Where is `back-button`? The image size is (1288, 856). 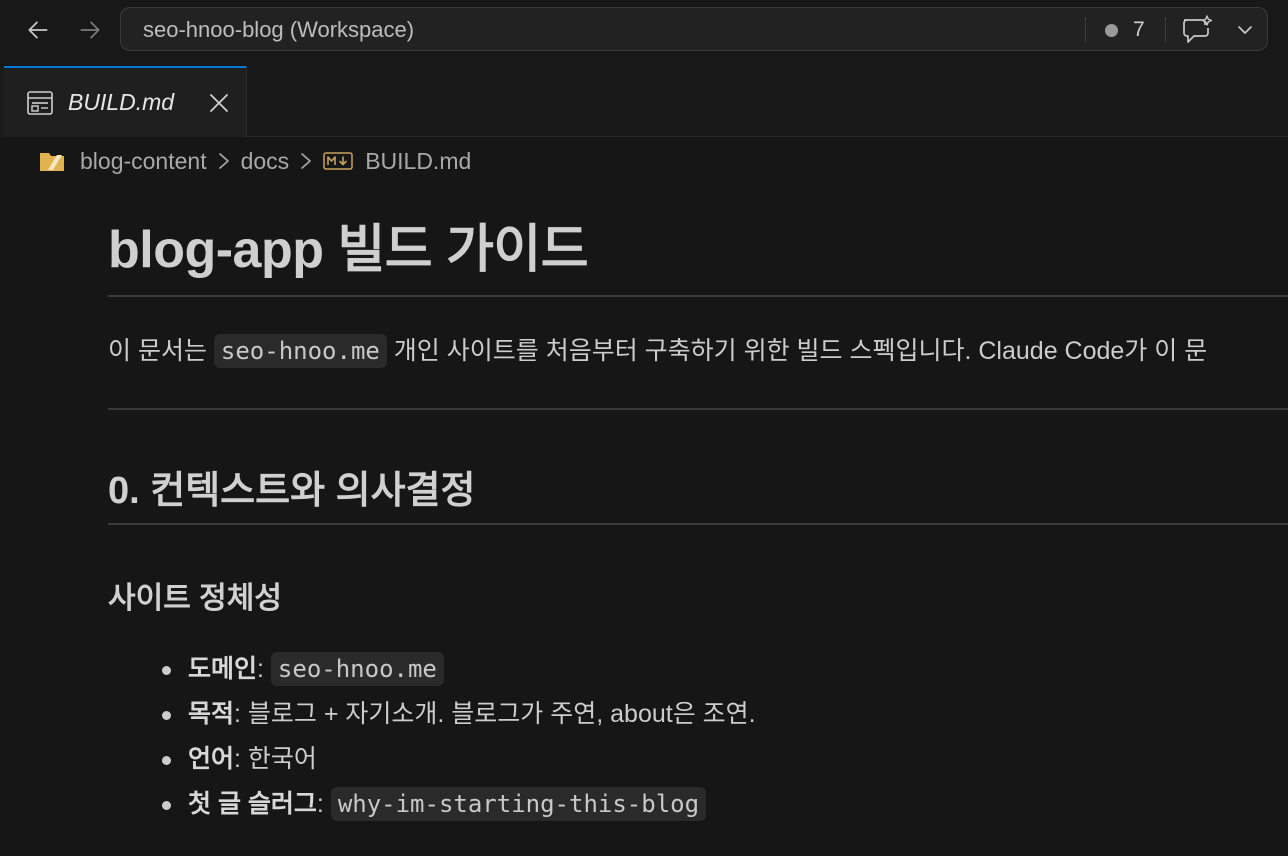
back-button is located at coordinates (38, 30).